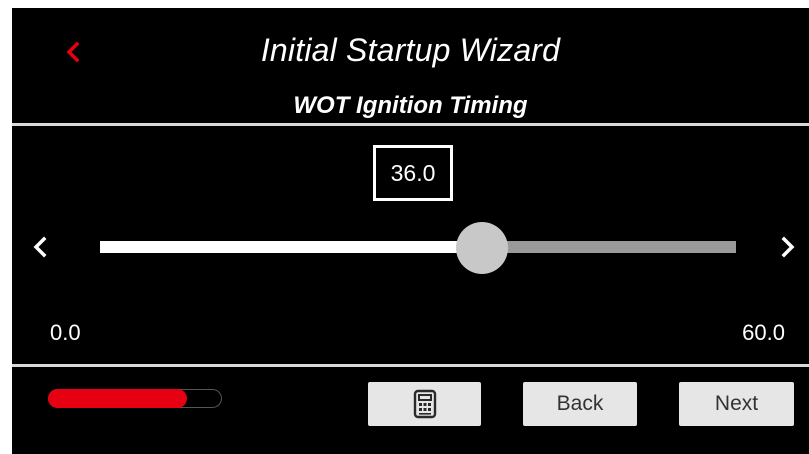 The image size is (809, 454). I want to click on calculator-icon, so click(424, 404).